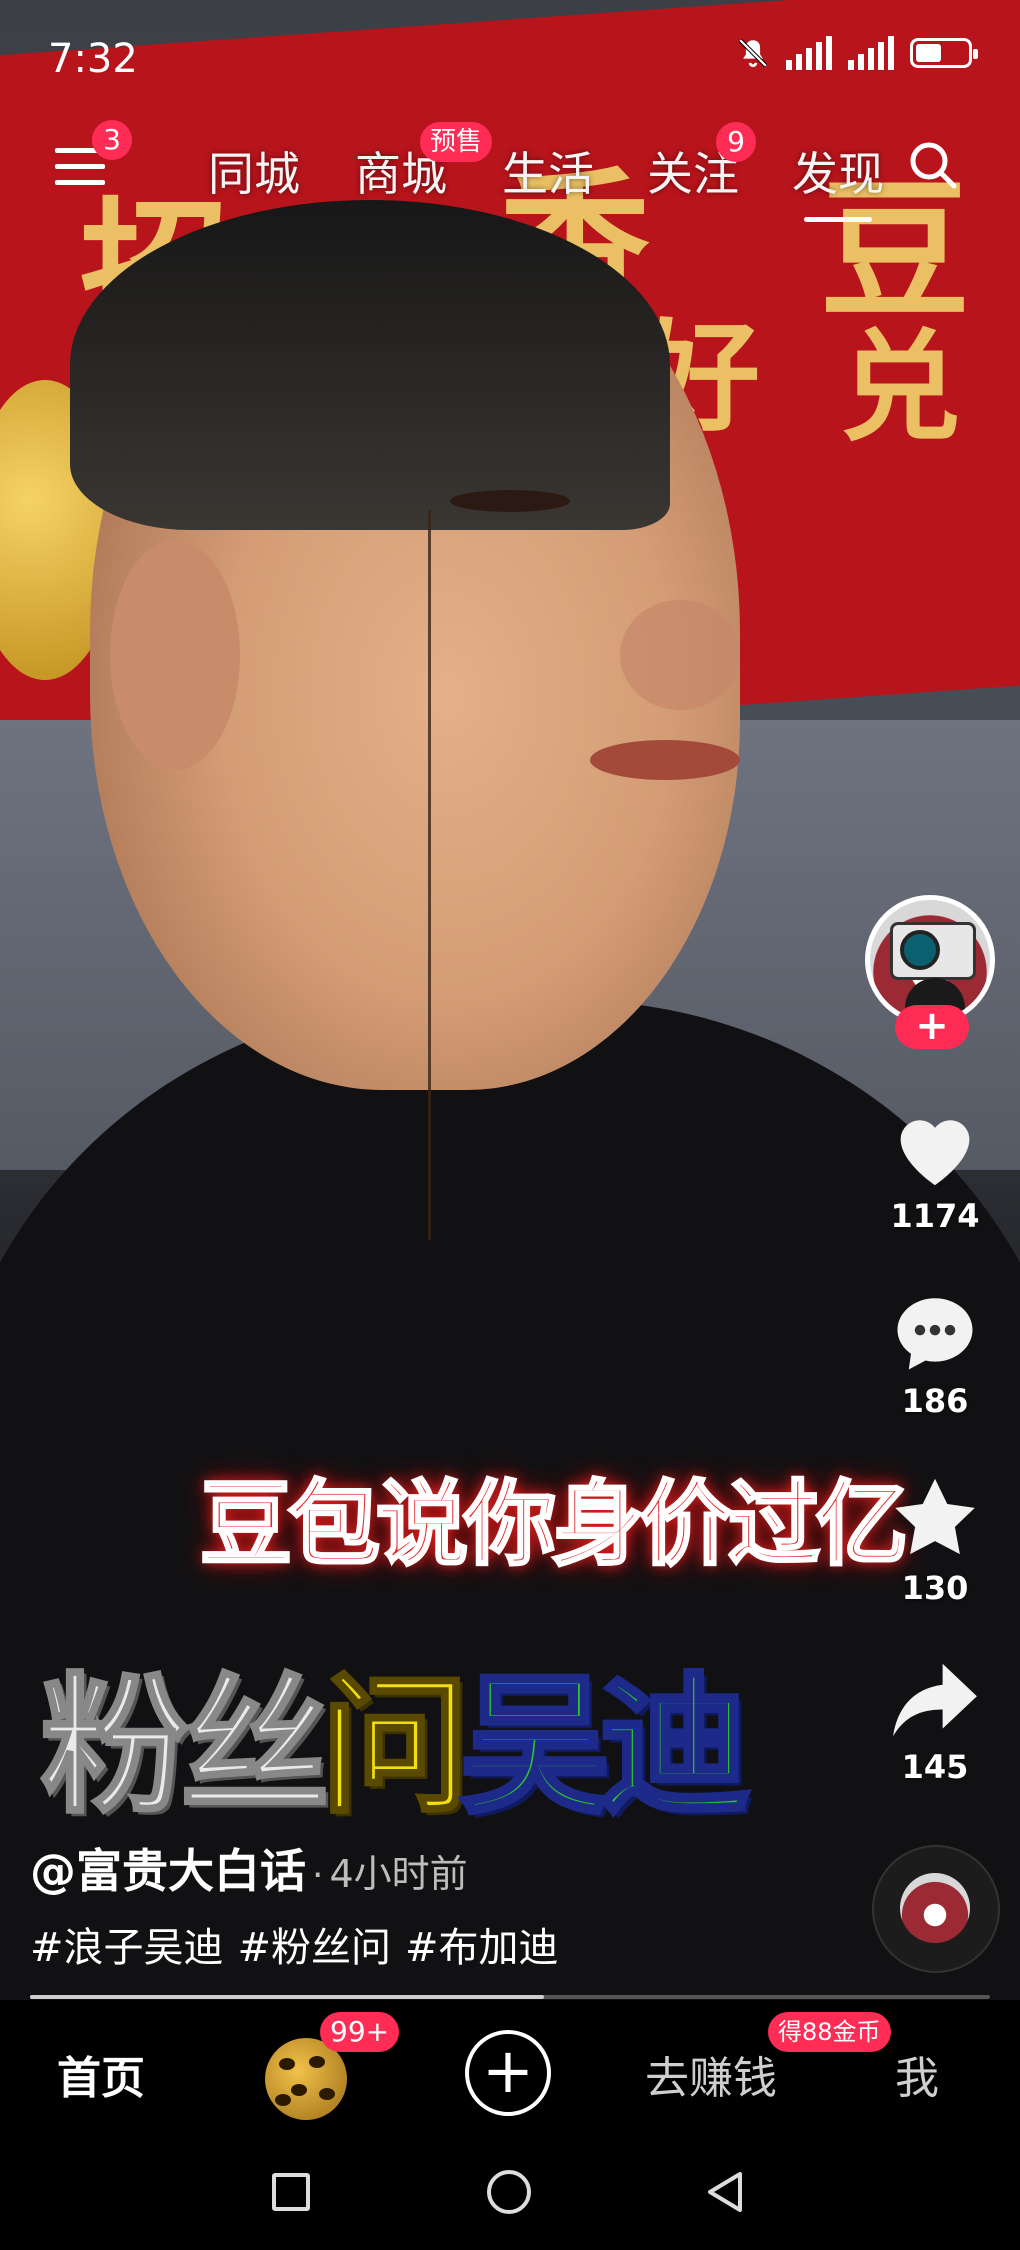 Image resolution: width=1020 pixels, height=2250 pixels. What do you see at coordinates (360, 2032) in the screenshot?
I see `friends-badge: 99+` at bounding box center [360, 2032].